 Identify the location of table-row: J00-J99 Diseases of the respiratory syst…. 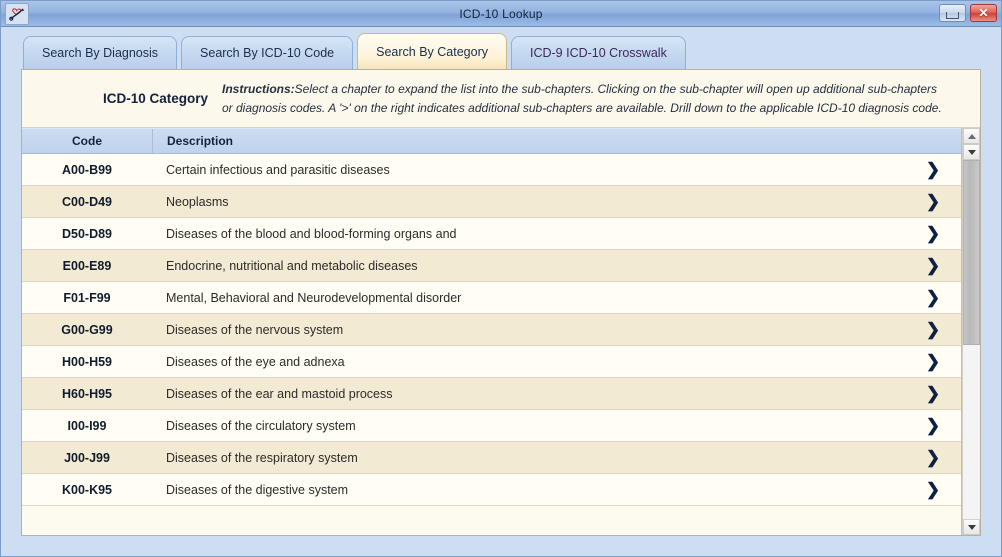
(491, 458).